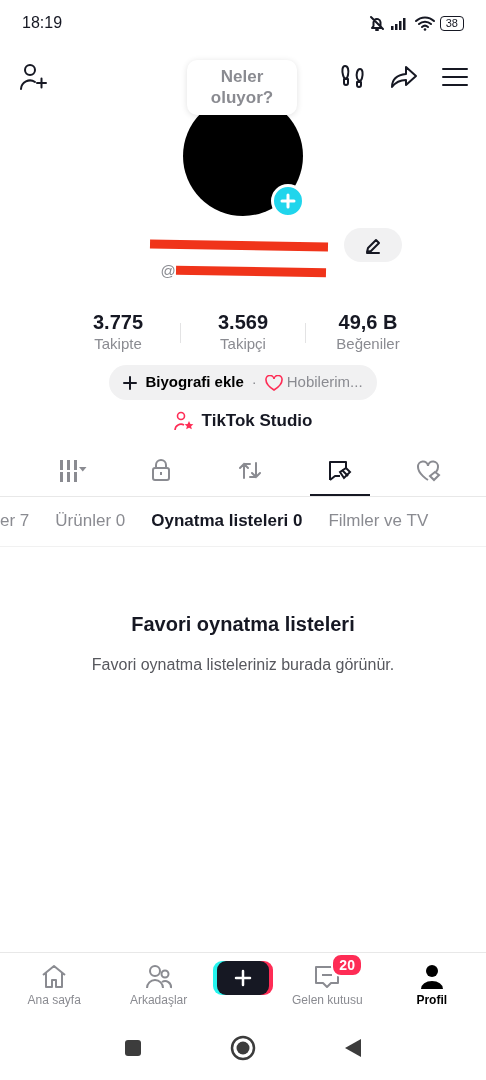 This screenshot has height=1080, width=486. What do you see at coordinates (42, 23) in the screenshot?
I see `clock-text: 18:19` at bounding box center [42, 23].